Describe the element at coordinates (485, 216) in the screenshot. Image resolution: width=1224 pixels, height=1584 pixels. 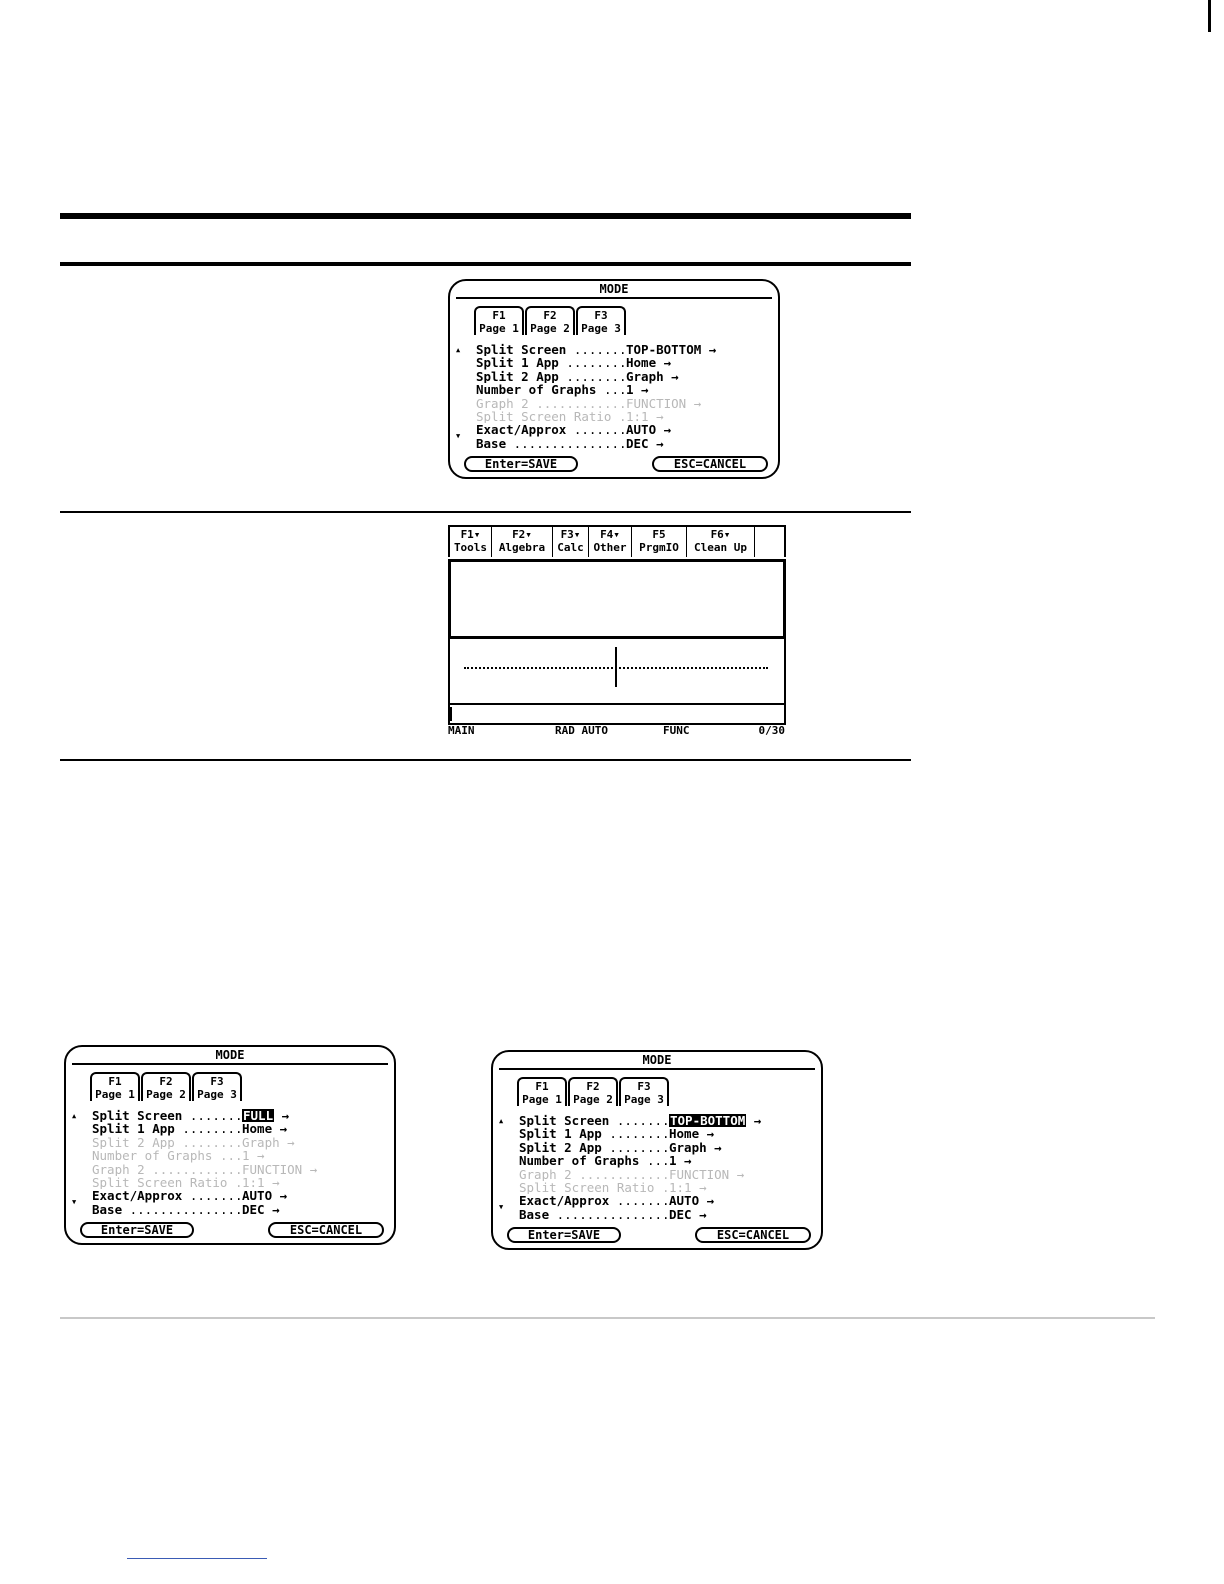
I see `table-top-rule` at that location.